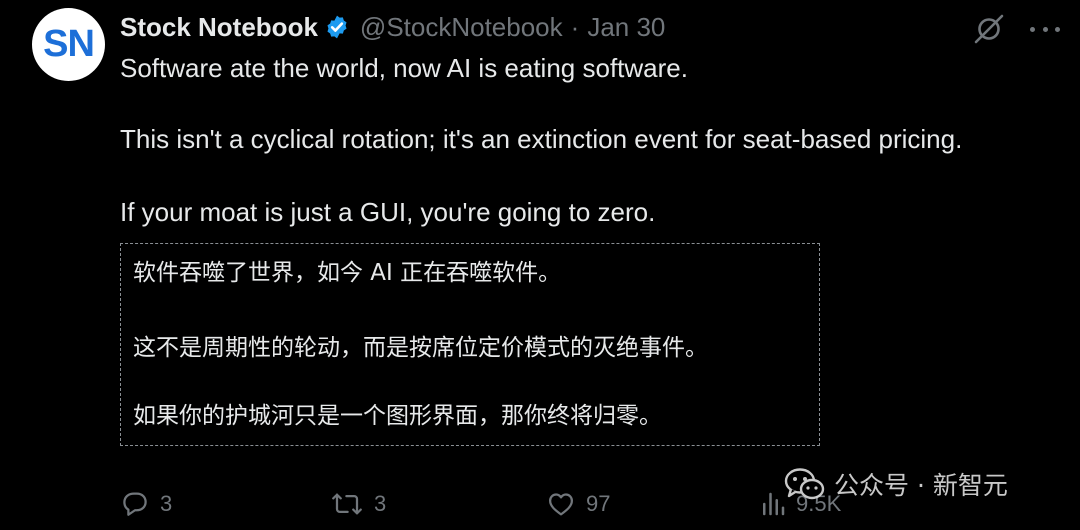 The width and height of the screenshot is (1080, 530). I want to click on avatar: SN, so click(68, 44).